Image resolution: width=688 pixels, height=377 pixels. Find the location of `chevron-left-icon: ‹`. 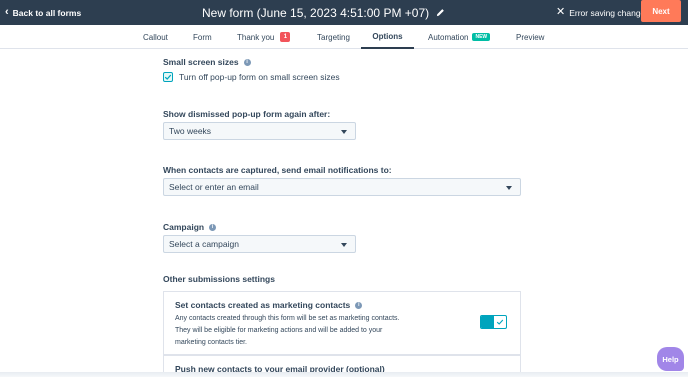

chevron-left-icon: ‹ is located at coordinates (7, 12).